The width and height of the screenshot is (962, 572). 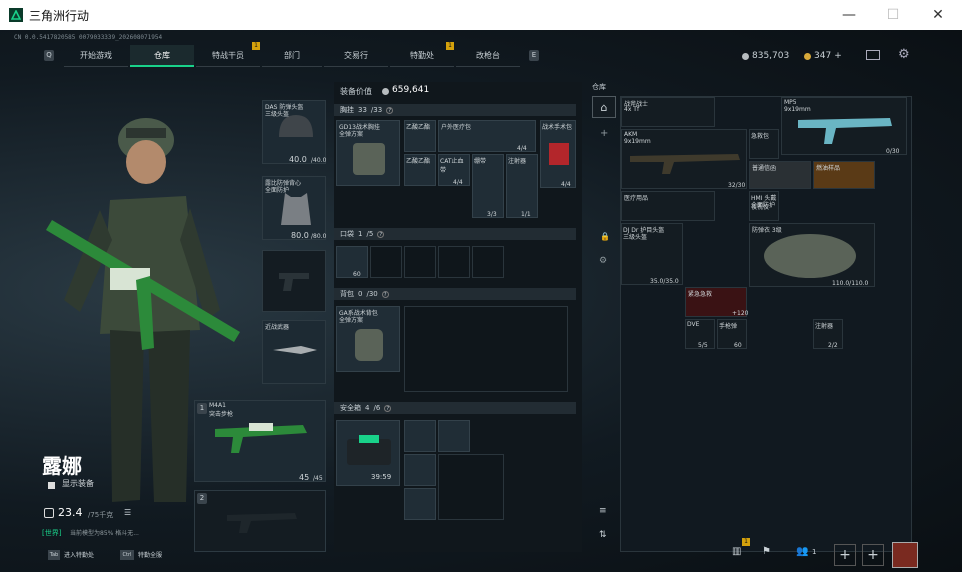 I want to click on stash-add-icon: +, so click(x=604, y=133).